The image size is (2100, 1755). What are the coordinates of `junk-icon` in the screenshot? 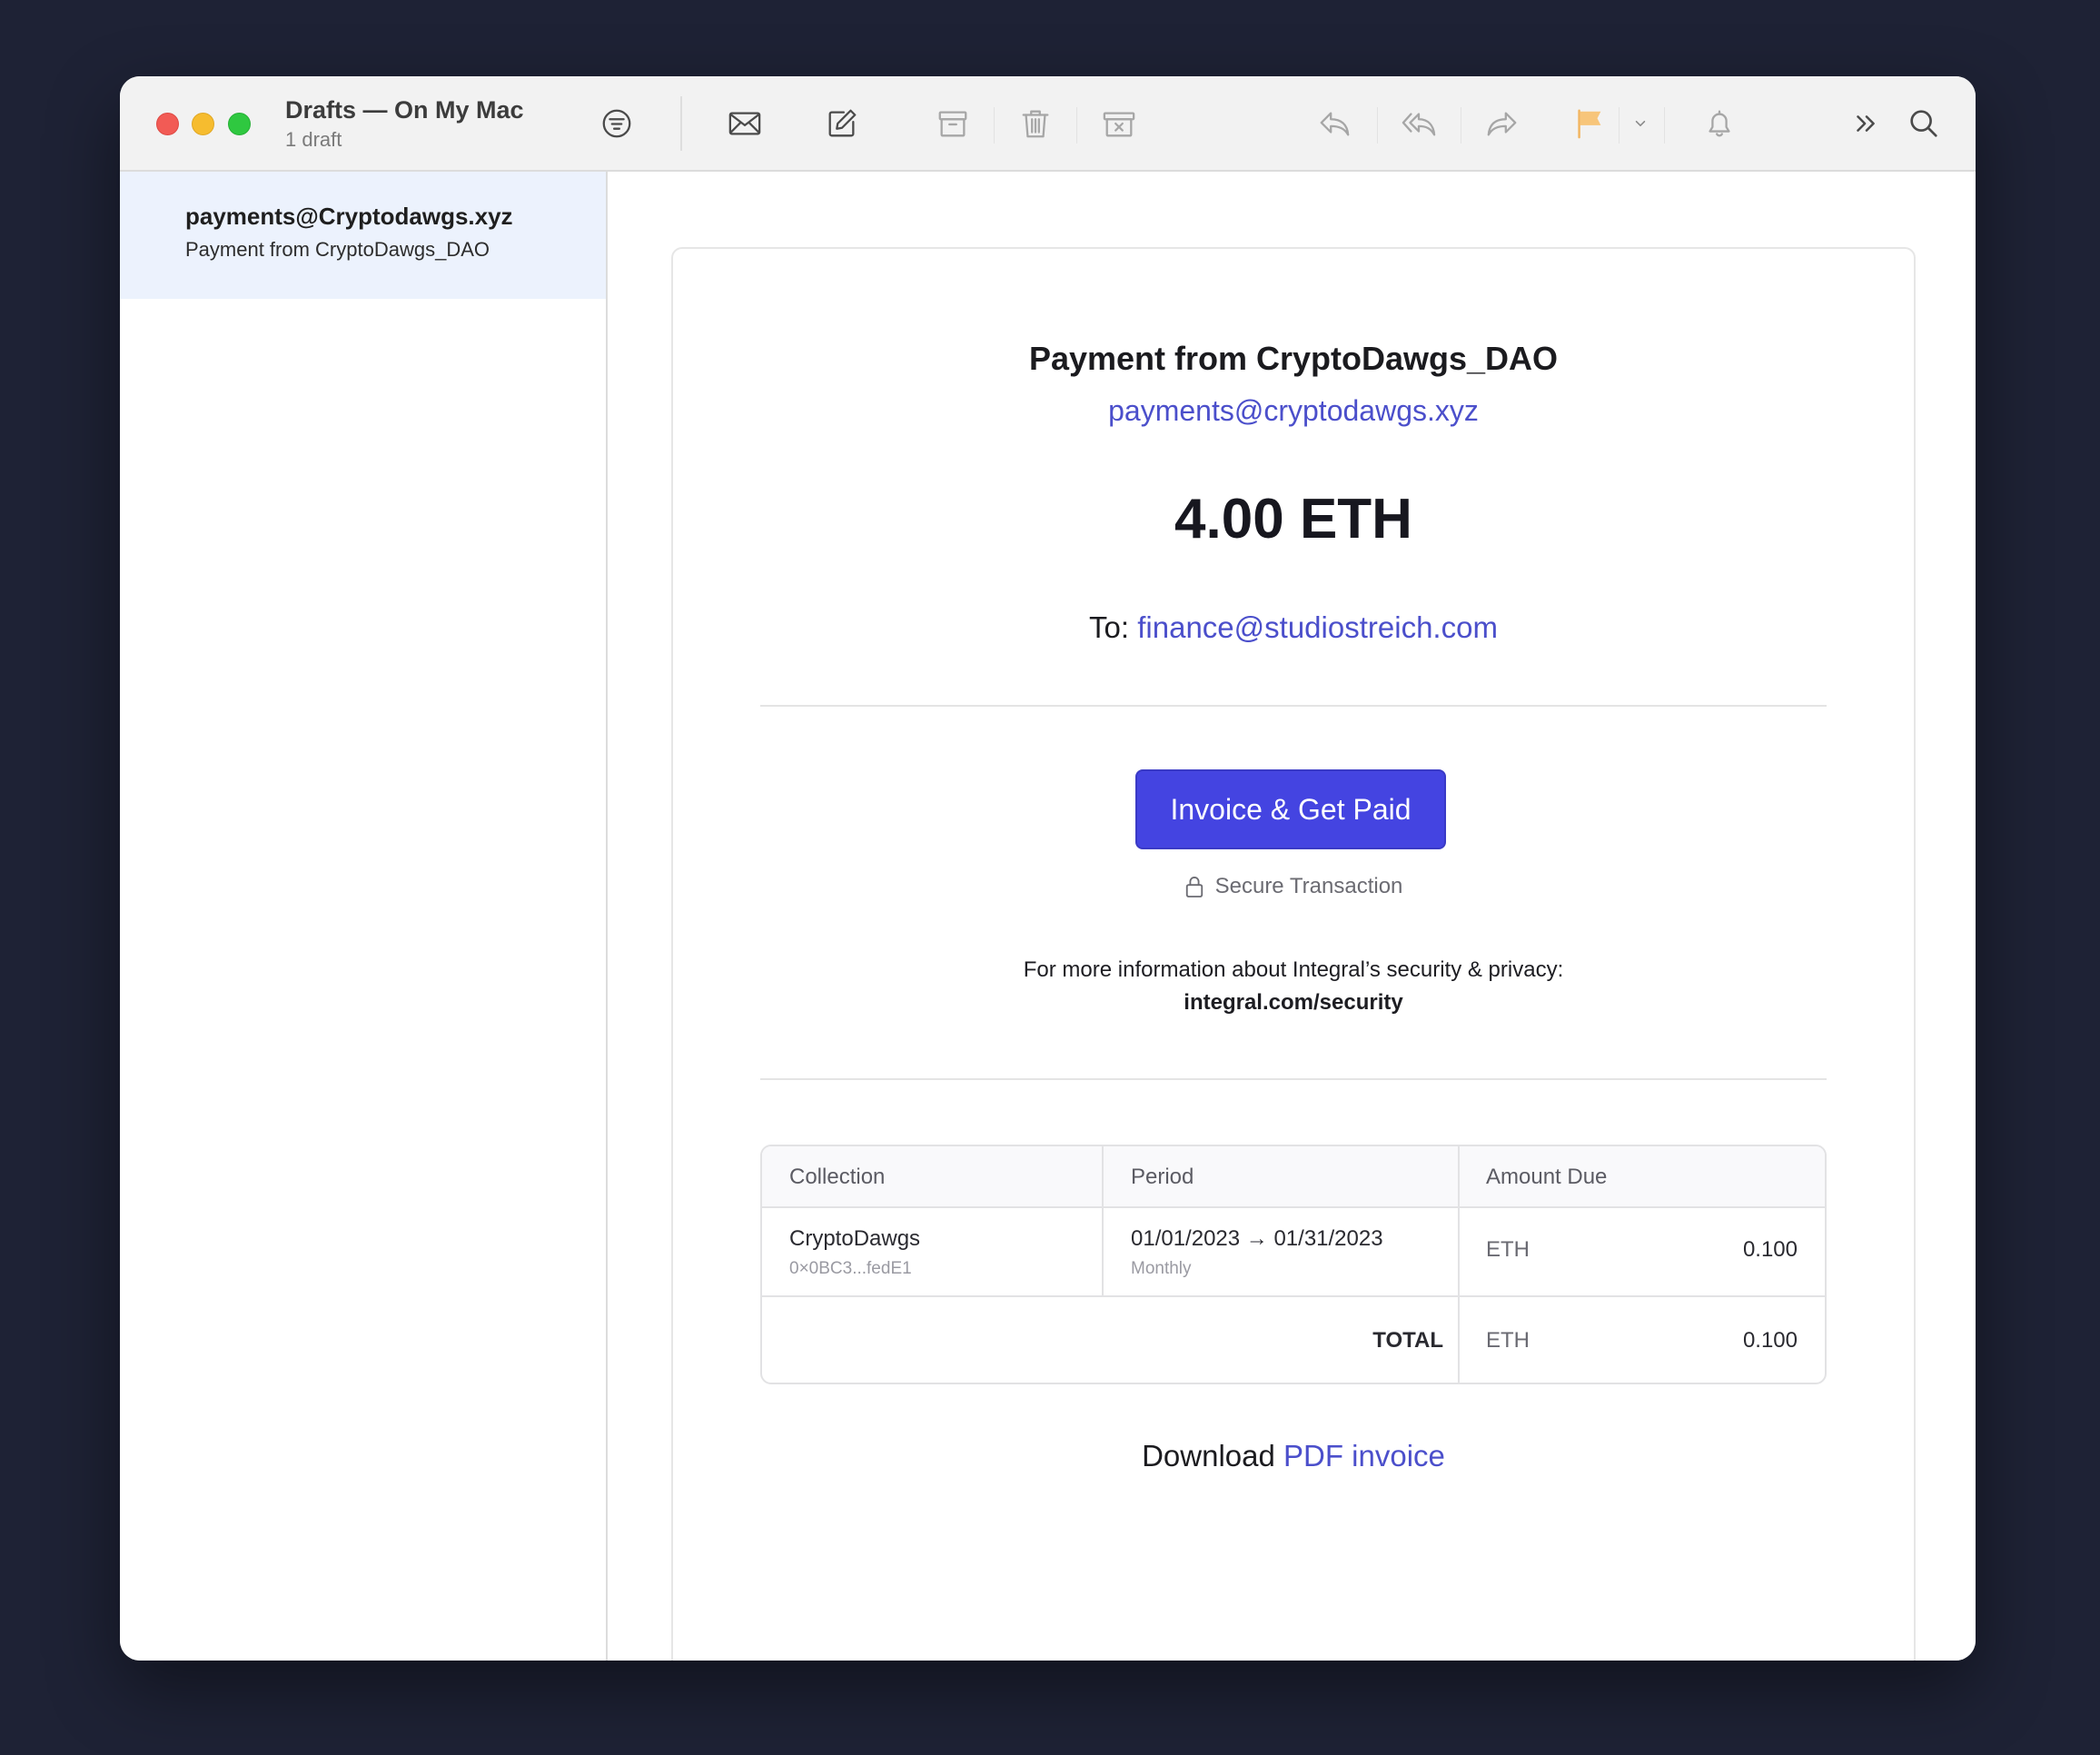 It's located at (1119, 124).